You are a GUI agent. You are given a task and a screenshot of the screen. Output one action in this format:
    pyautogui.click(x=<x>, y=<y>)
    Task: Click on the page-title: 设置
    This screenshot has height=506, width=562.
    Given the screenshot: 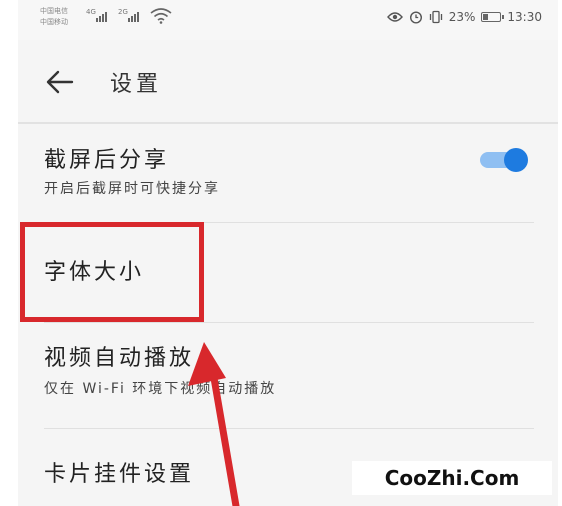 What is the action you would take?
    pyautogui.click(x=136, y=84)
    